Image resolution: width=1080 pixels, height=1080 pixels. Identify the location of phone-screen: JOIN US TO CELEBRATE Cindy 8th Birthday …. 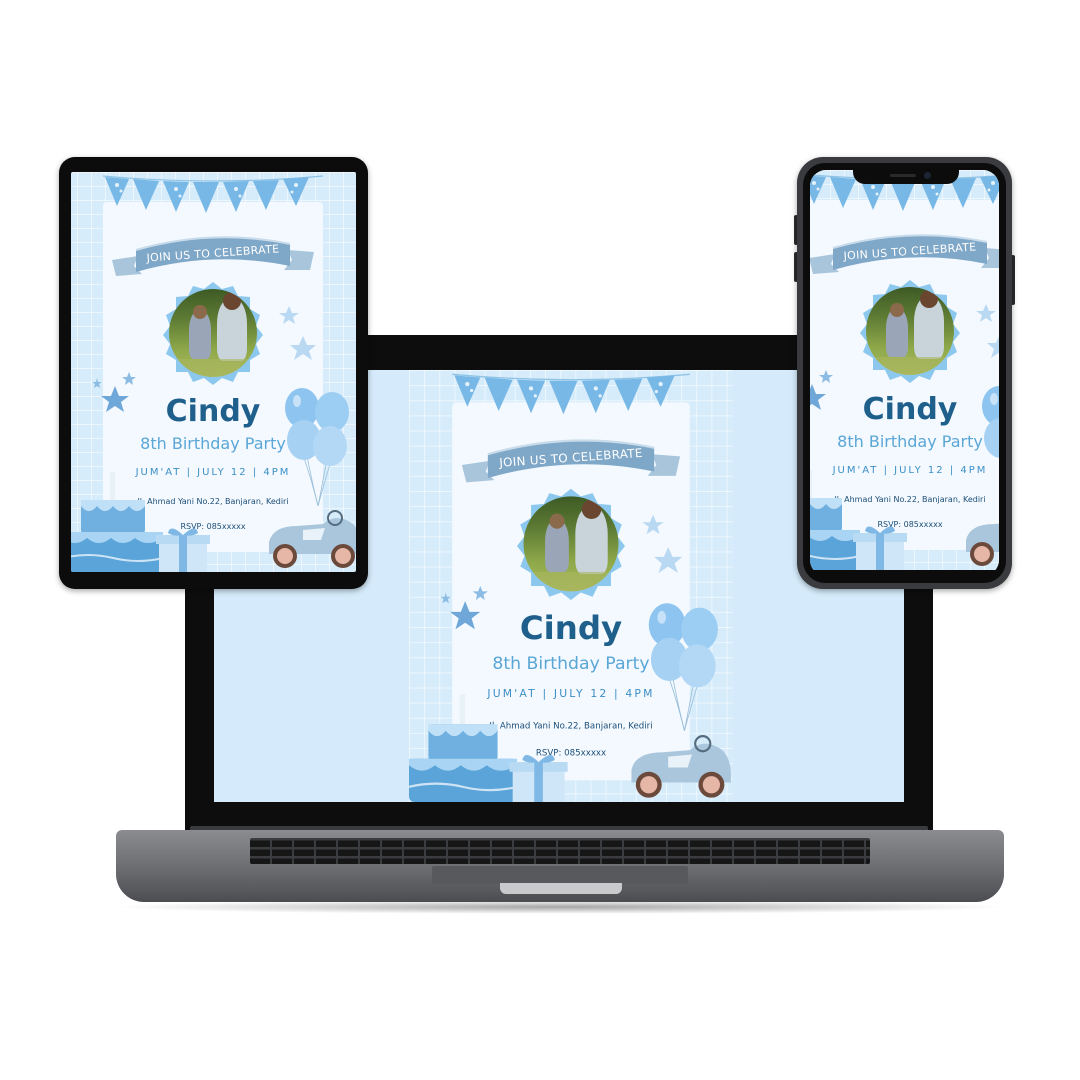
(904, 373).